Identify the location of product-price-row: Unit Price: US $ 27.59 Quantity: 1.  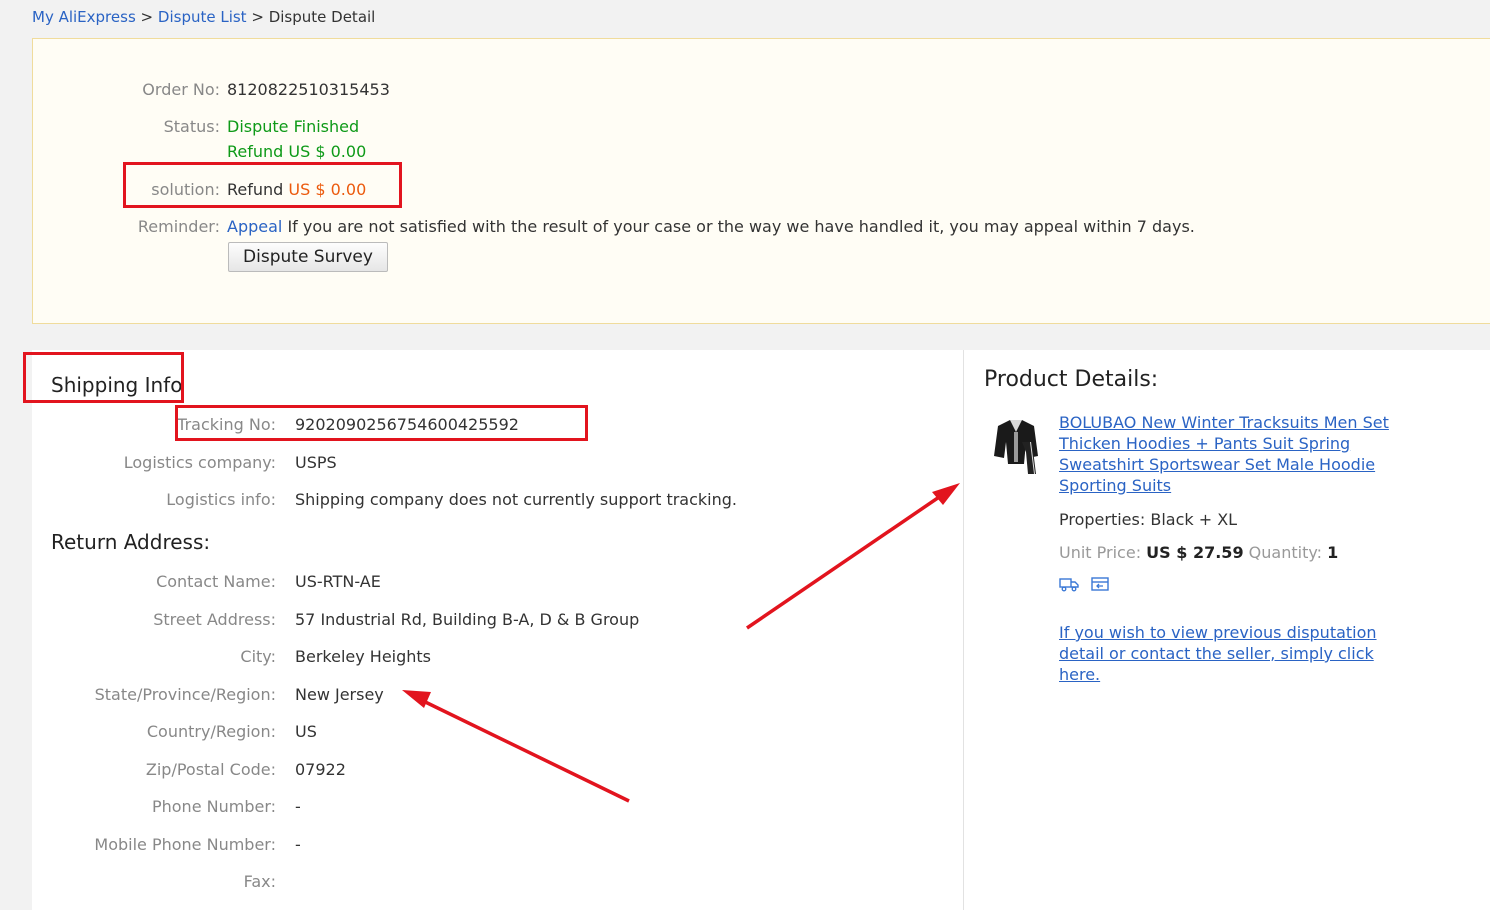
(1198, 552).